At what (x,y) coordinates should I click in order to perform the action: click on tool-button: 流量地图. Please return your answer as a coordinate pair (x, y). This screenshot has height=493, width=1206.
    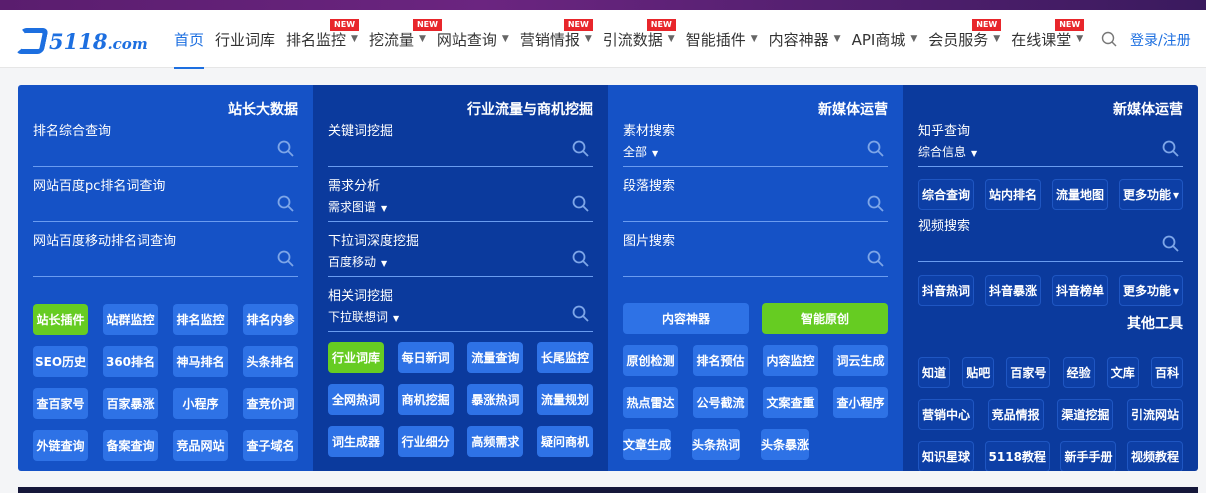
    Looking at the image, I should click on (1079, 194).